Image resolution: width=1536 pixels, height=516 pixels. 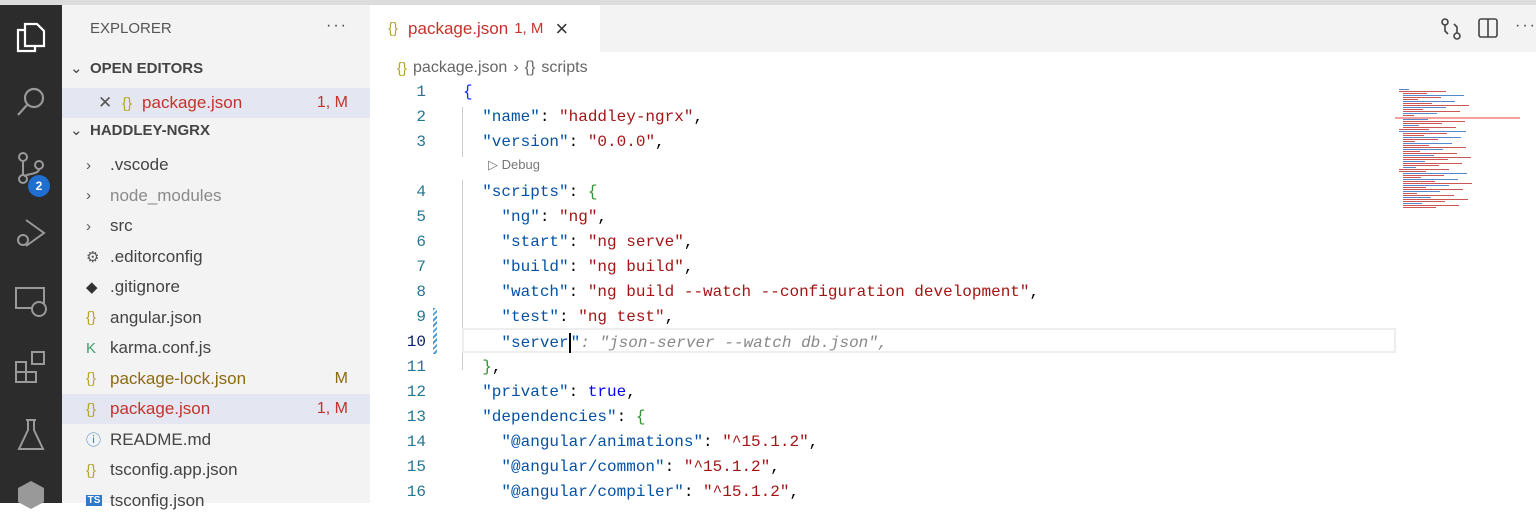 I want to click on close-icon: ✕, so click(x=110, y=103).